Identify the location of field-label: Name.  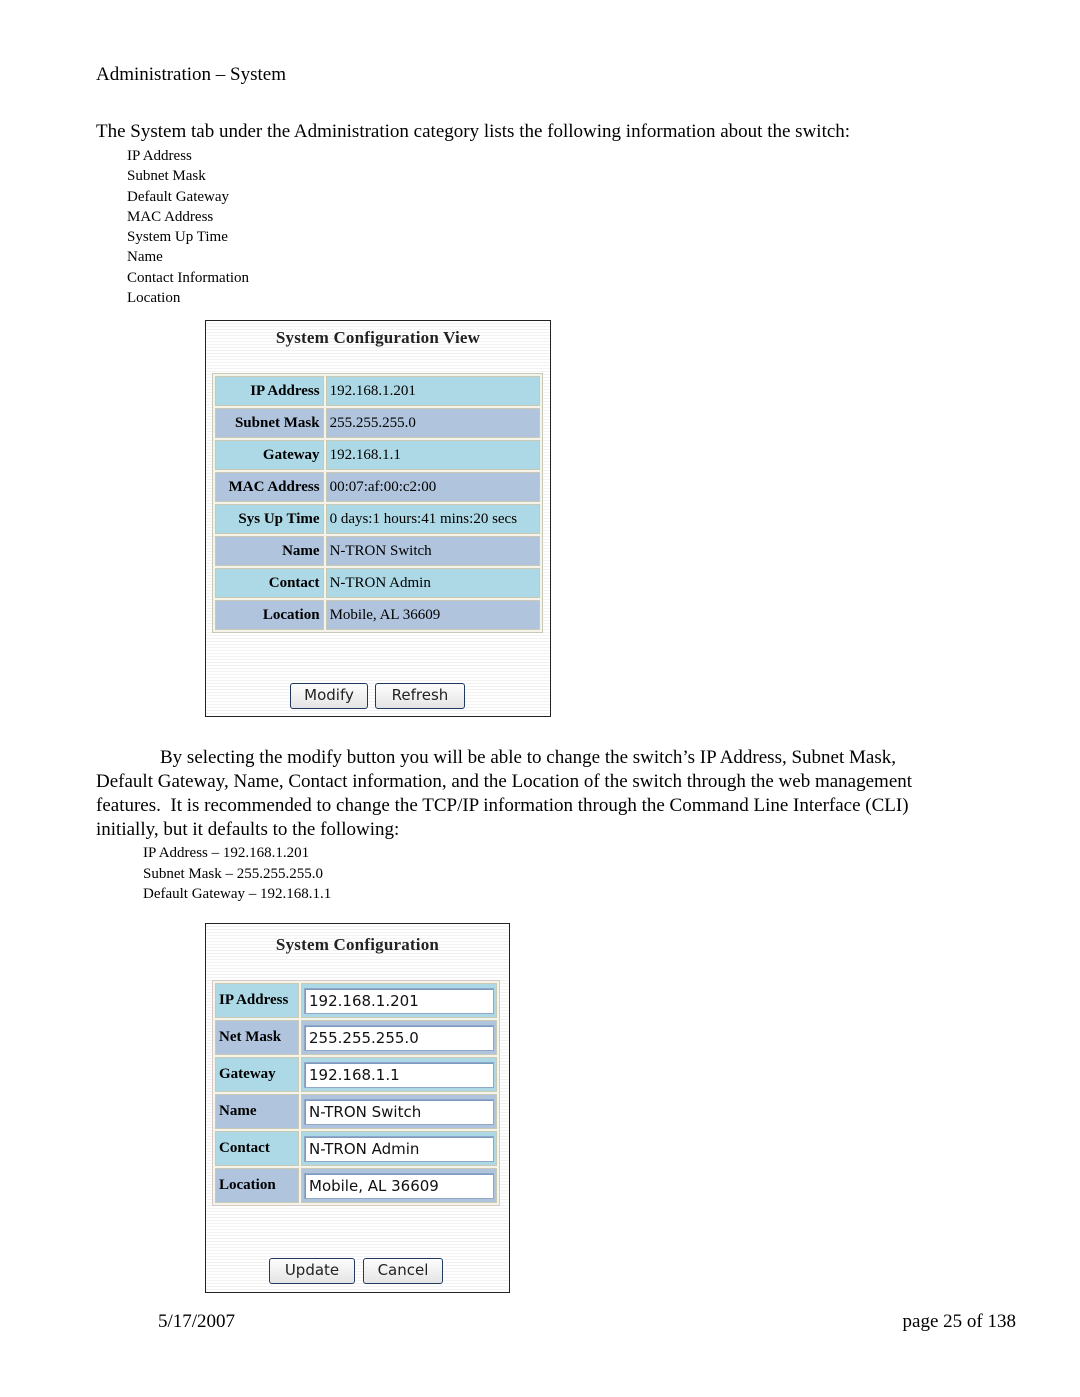
(257, 1111).